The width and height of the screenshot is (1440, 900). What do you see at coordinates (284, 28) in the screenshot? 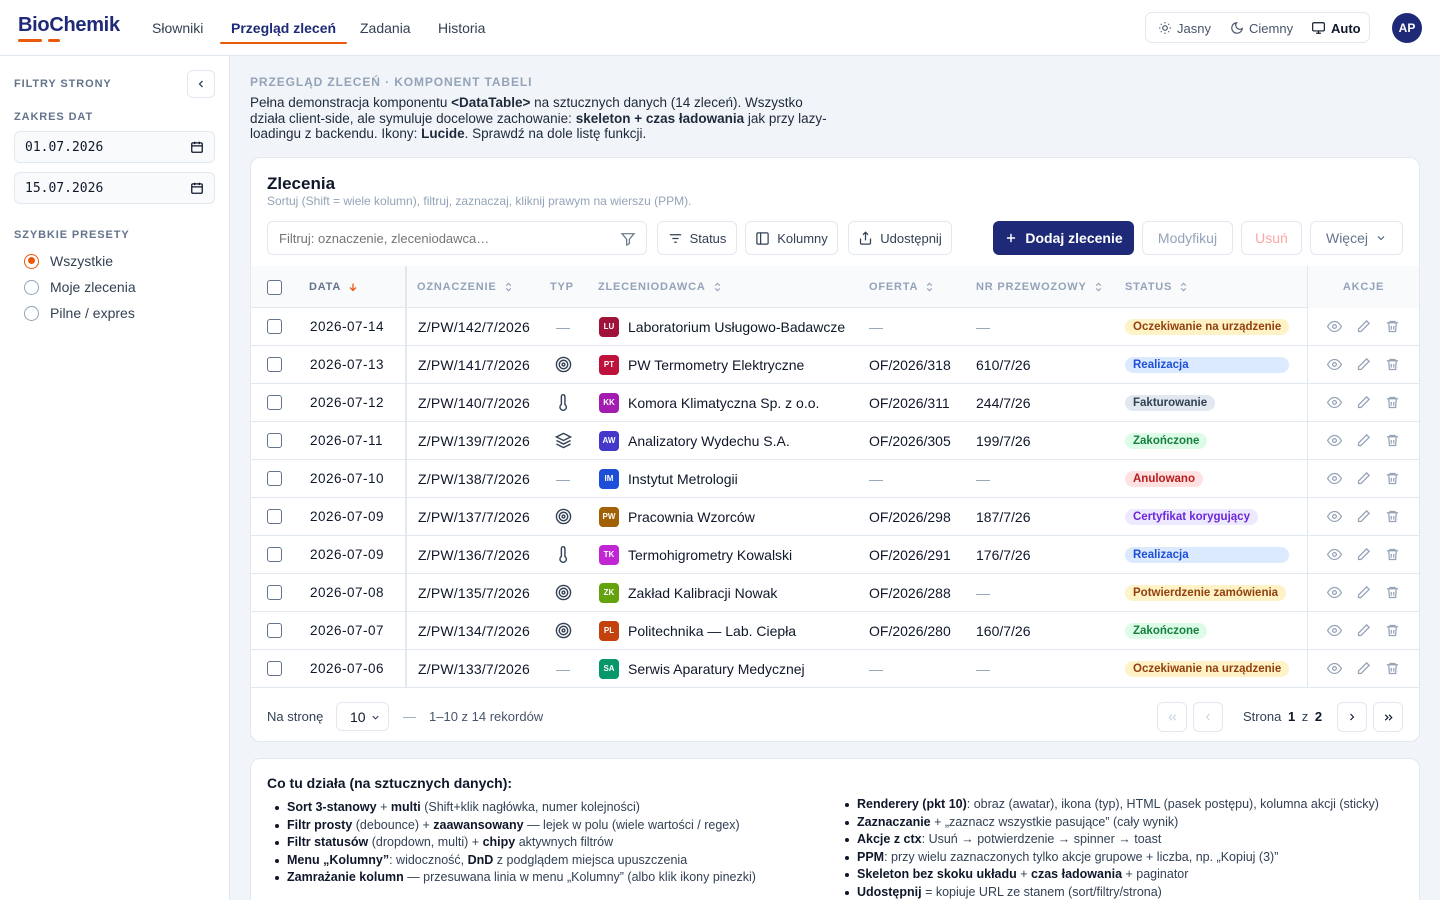
I see `nav-item-przeglad-zlecen: Przegląd zleceń` at bounding box center [284, 28].